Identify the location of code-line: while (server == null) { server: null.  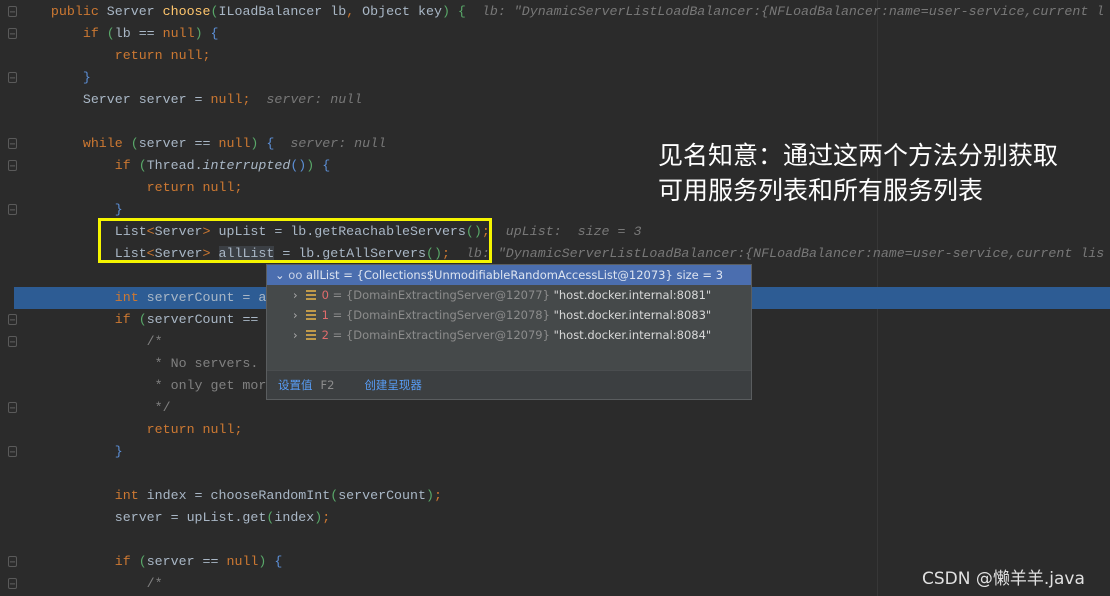
(202, 144).